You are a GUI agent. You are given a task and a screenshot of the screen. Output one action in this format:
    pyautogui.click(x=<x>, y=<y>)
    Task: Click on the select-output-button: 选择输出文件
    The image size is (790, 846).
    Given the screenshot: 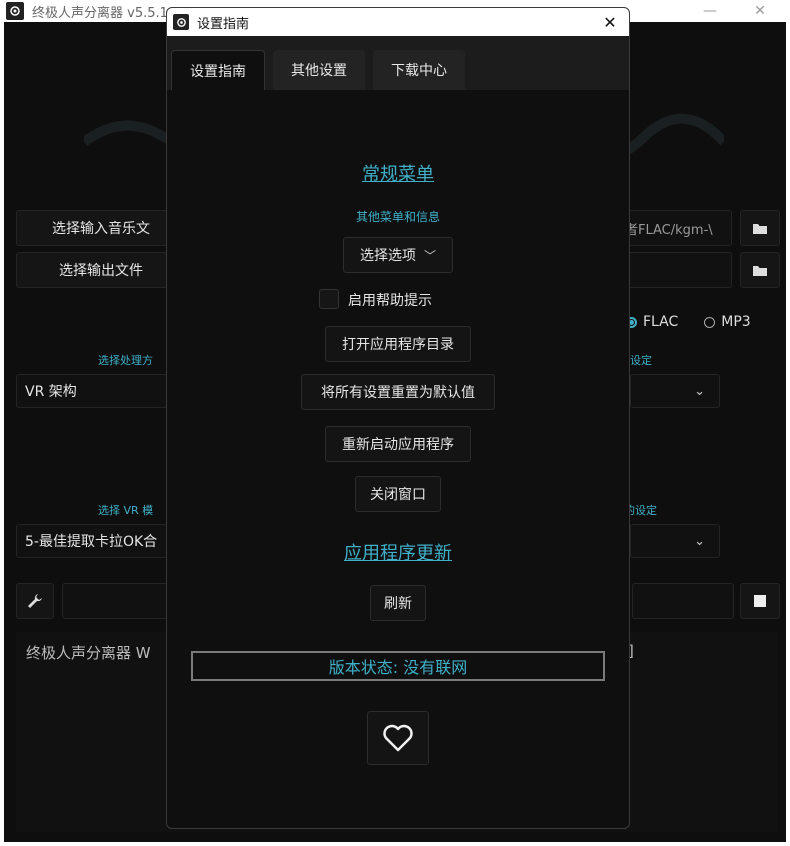 What is the action you would take?
    pyautogui.click(x=101, y=270)
    